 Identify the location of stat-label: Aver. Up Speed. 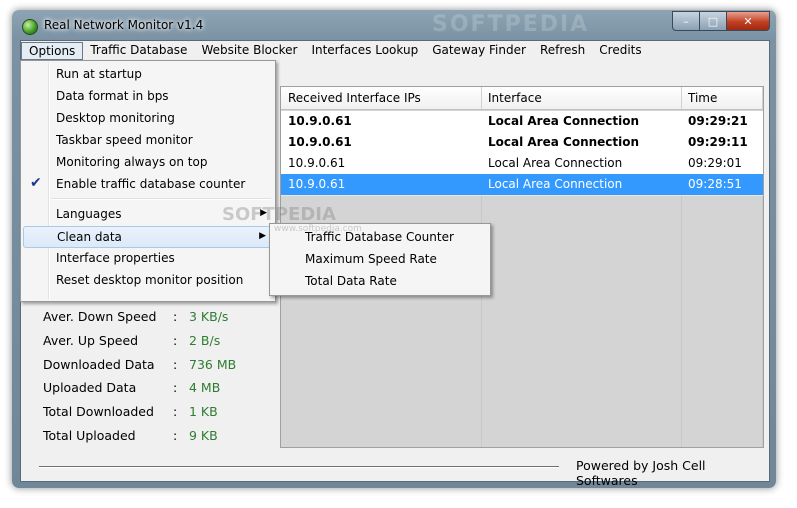
(91, 340).